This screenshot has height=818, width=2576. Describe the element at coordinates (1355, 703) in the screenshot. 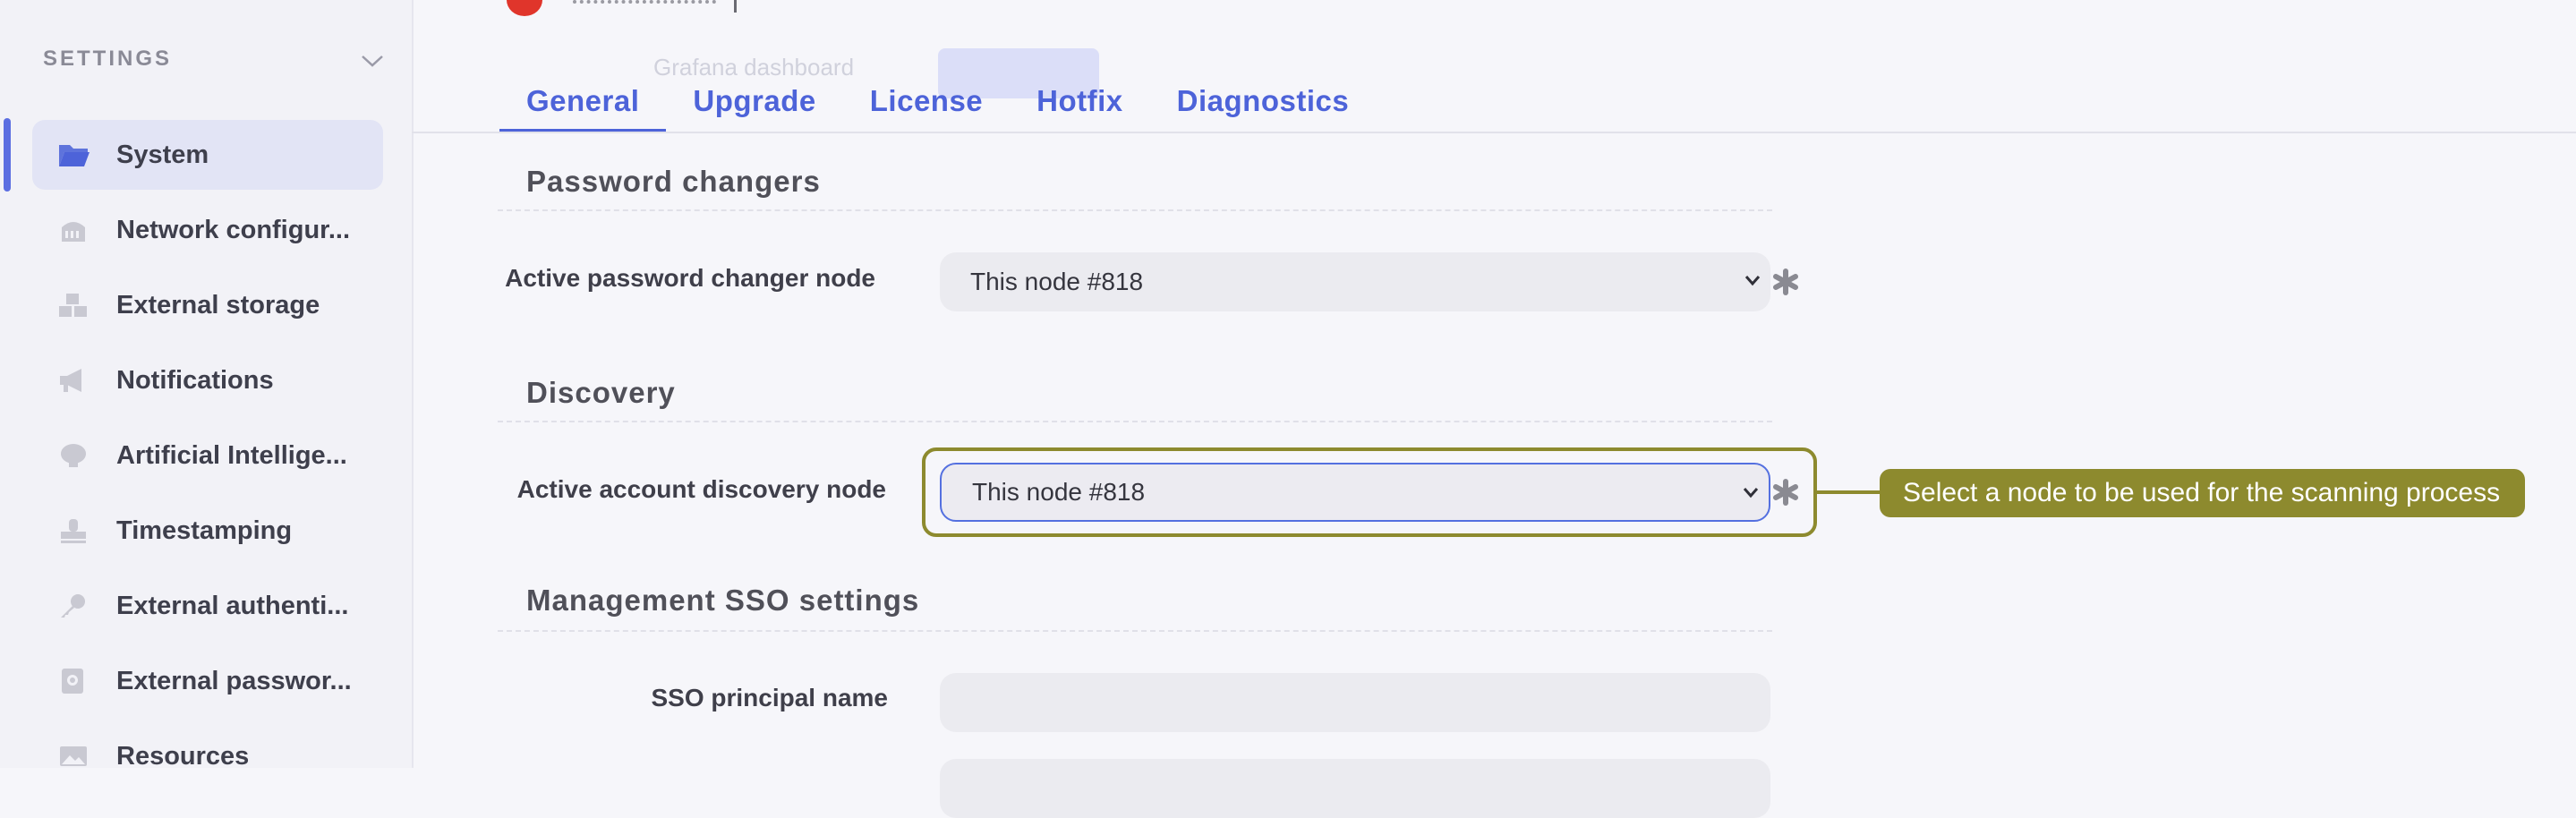

I see `sso-principal-input` at that location.